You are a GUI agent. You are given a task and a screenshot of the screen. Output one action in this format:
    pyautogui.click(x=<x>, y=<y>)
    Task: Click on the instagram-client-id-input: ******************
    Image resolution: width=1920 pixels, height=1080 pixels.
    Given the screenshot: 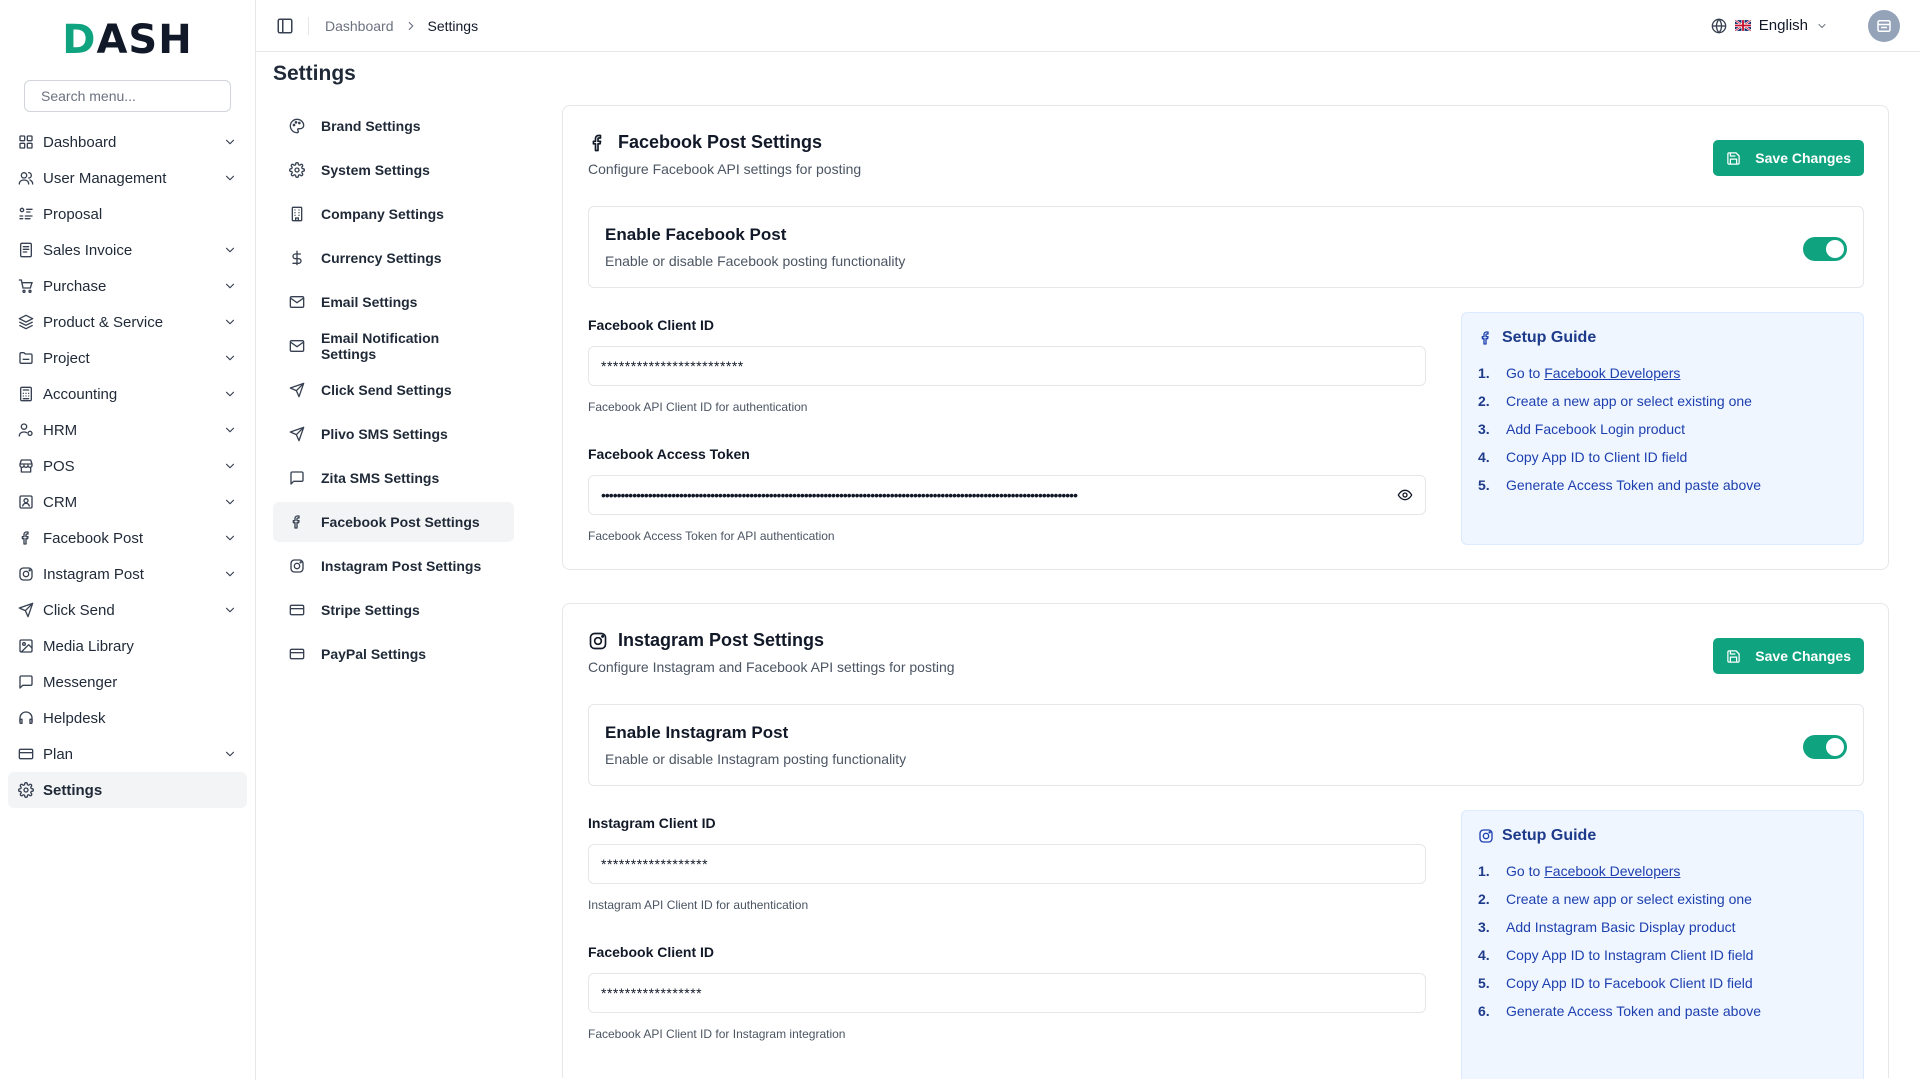 What is the action you would take?
    pyautogui.click(x=1007, y=864)
    